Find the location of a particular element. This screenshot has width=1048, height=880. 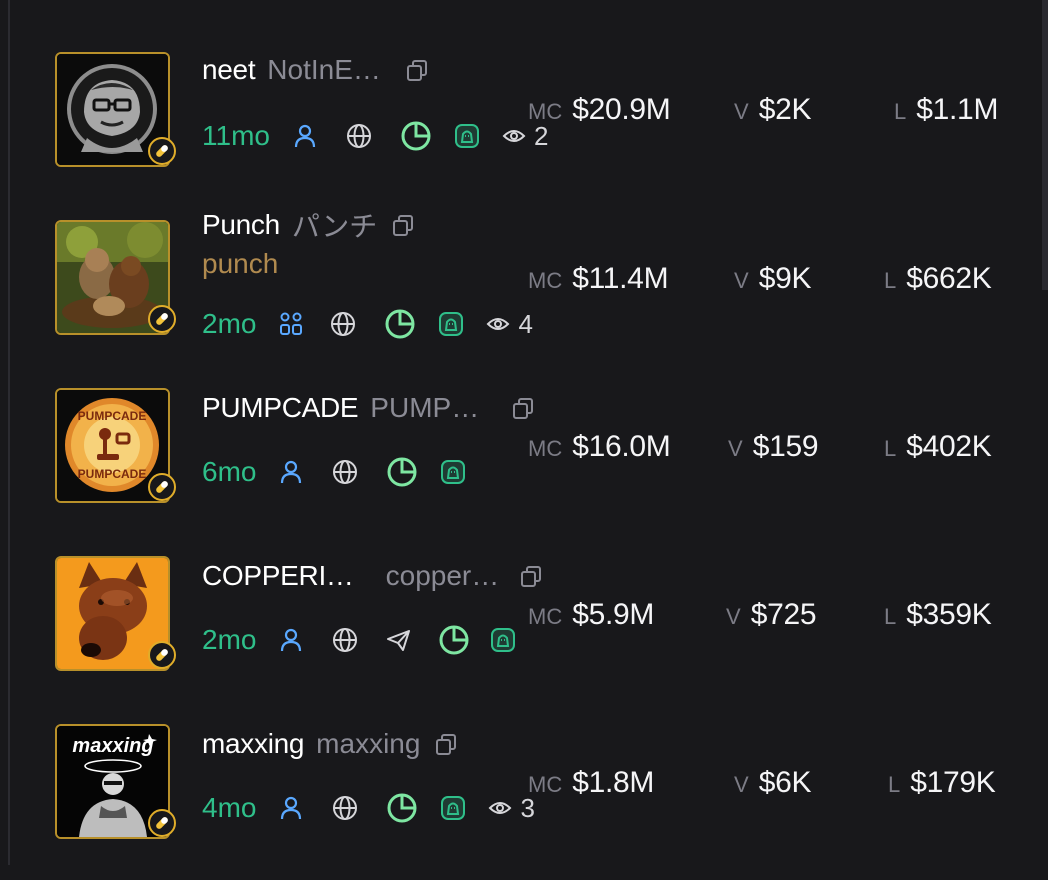

volume-stat: V $2K is located at coordinates (773, 109).